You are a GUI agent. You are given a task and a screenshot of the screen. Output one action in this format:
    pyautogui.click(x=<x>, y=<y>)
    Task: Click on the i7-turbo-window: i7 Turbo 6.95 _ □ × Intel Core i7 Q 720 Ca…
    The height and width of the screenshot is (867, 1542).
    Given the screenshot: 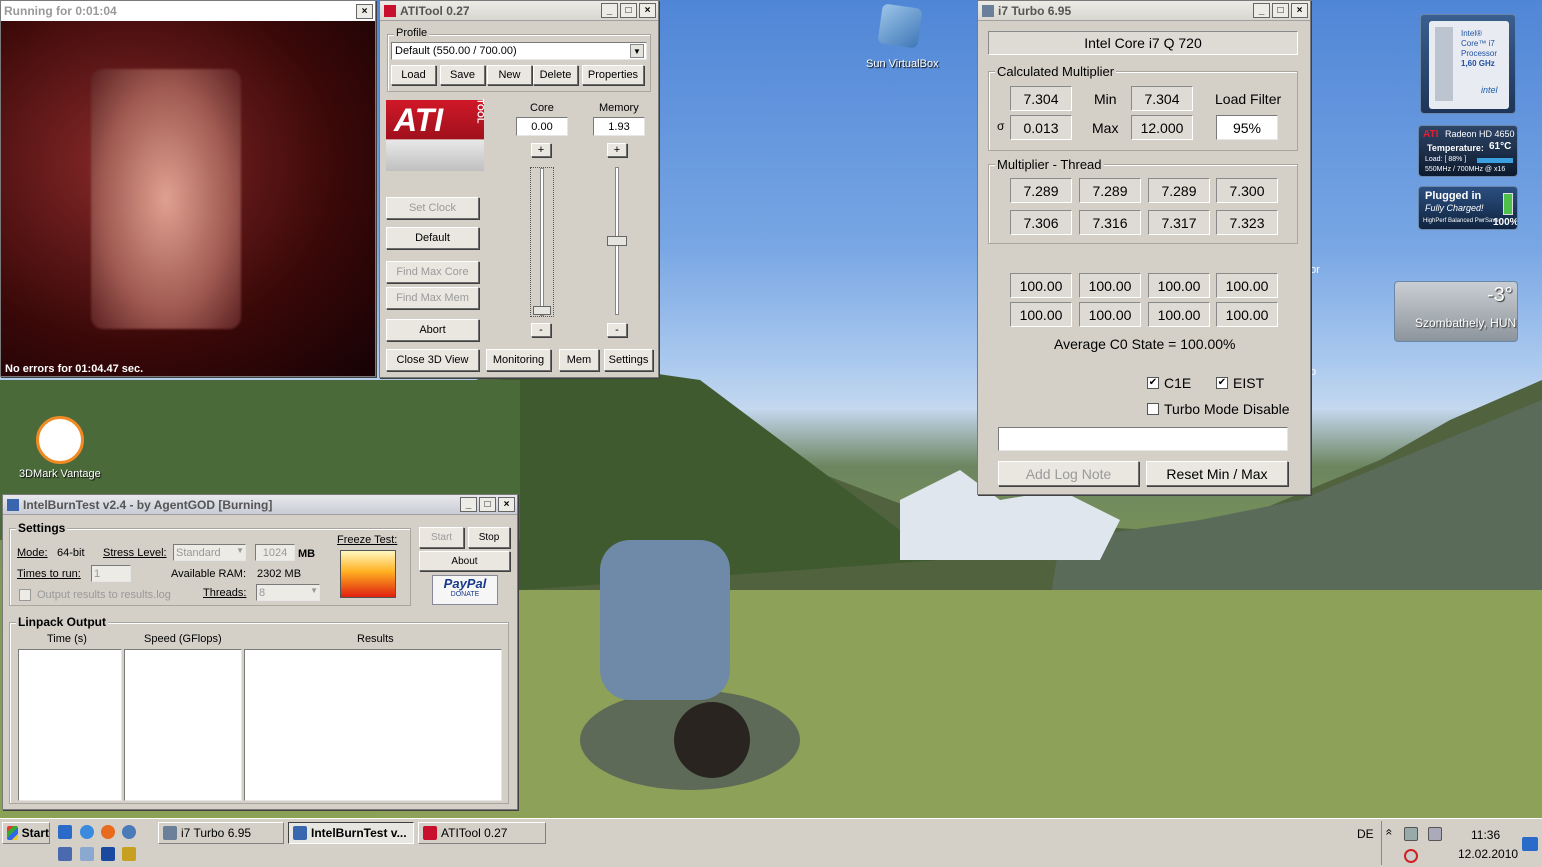 What is the action you would take?
    pyautogui.click(x=1144, y=247)
    